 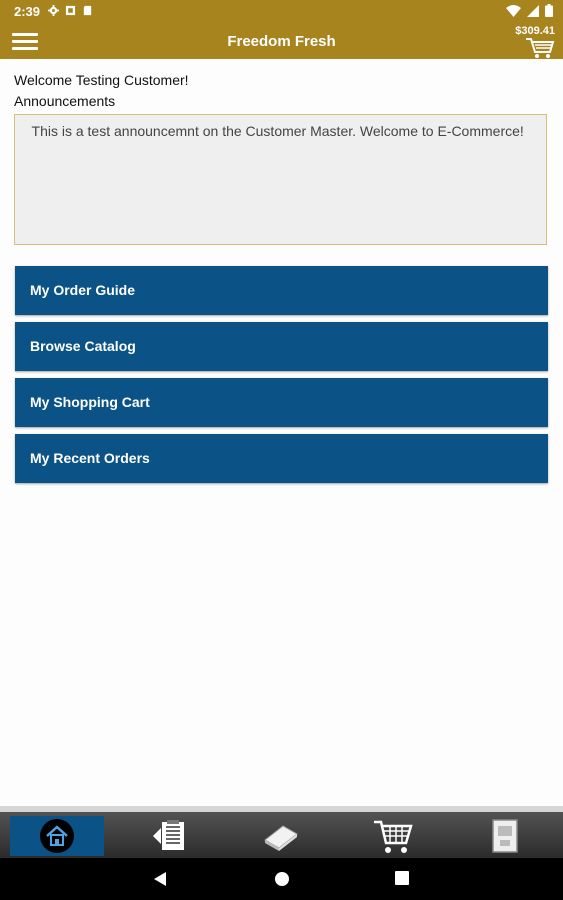 I want to click on notification-icon, so click(x=70, y=10).